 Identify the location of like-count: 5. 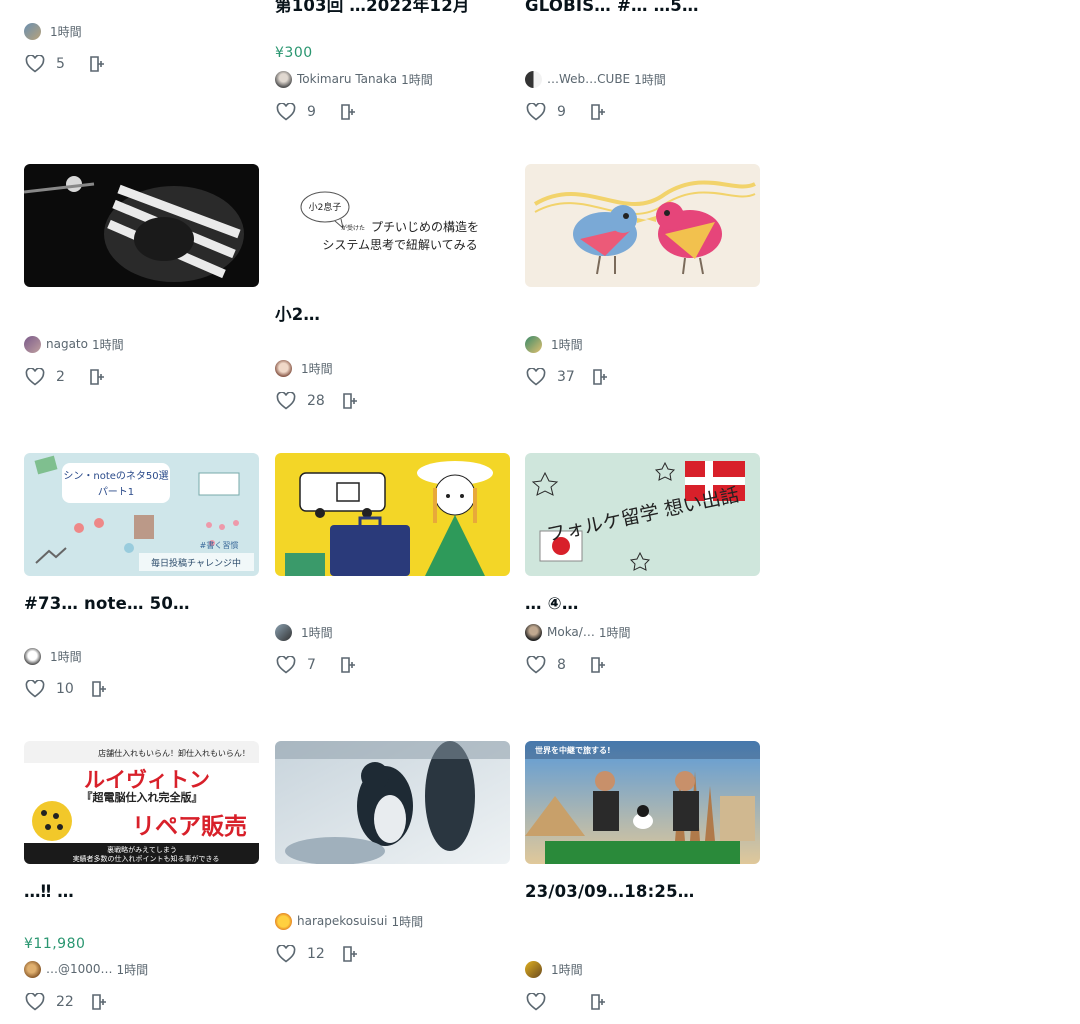
(60, 64).